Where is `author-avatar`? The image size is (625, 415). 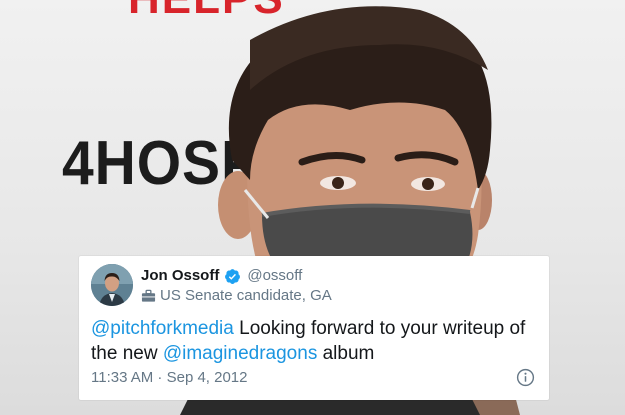 author-avatar is located at coordinates (112, 285).